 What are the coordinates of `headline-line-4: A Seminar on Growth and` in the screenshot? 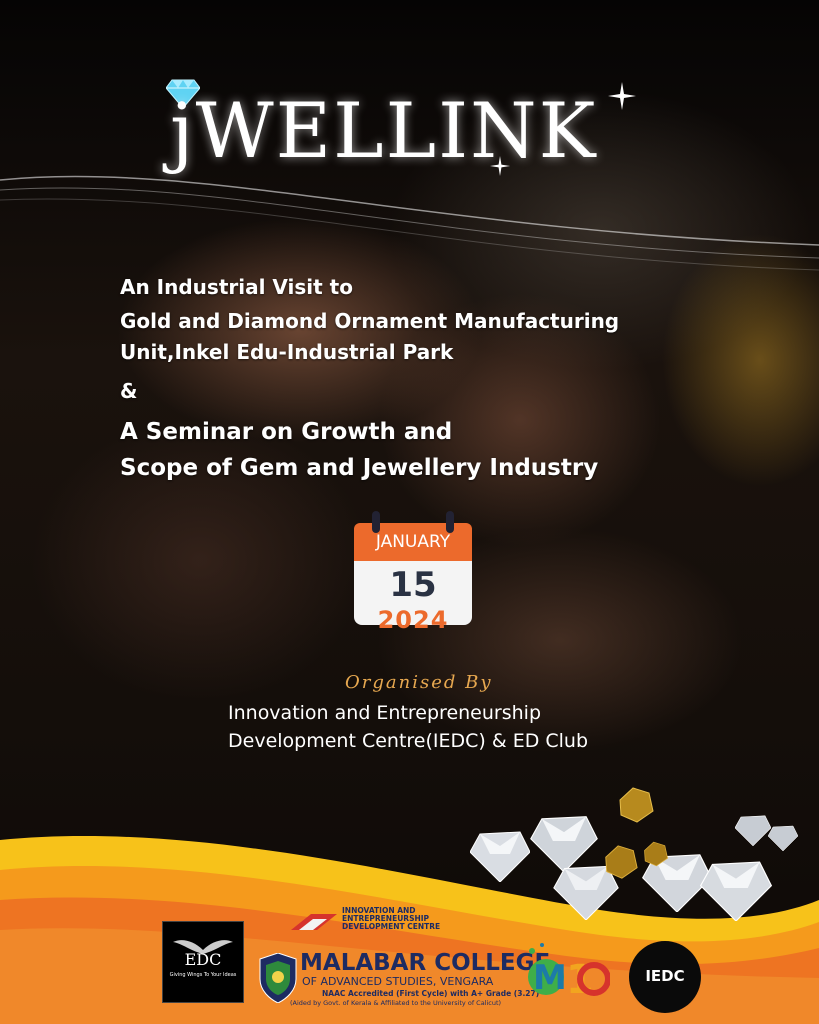 It's located at (286, 432).